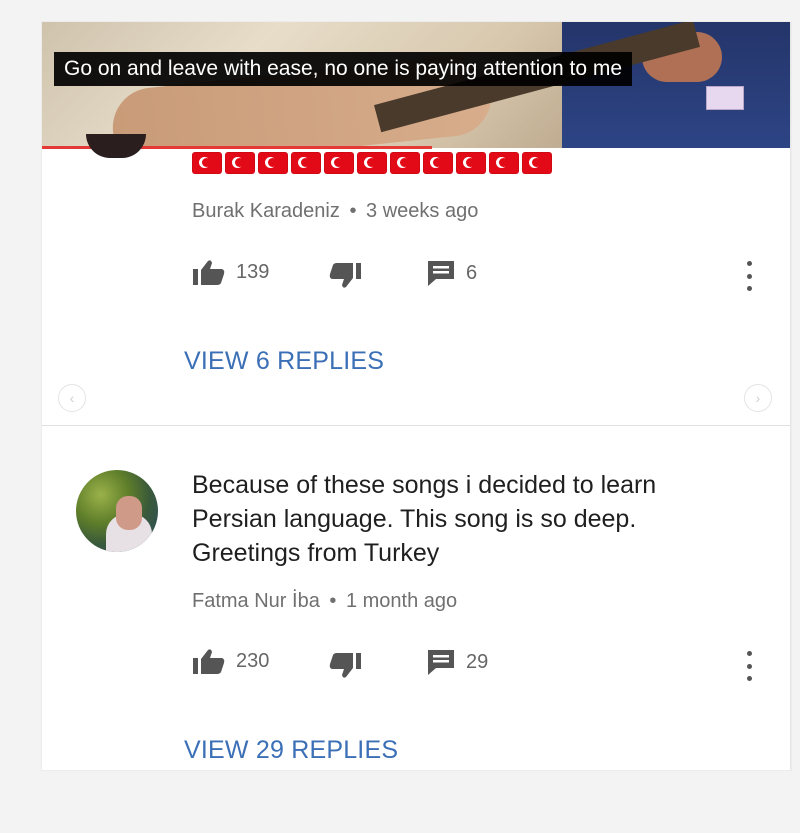  I want to click on chevron-right-icon: ›, so click(758, 398).